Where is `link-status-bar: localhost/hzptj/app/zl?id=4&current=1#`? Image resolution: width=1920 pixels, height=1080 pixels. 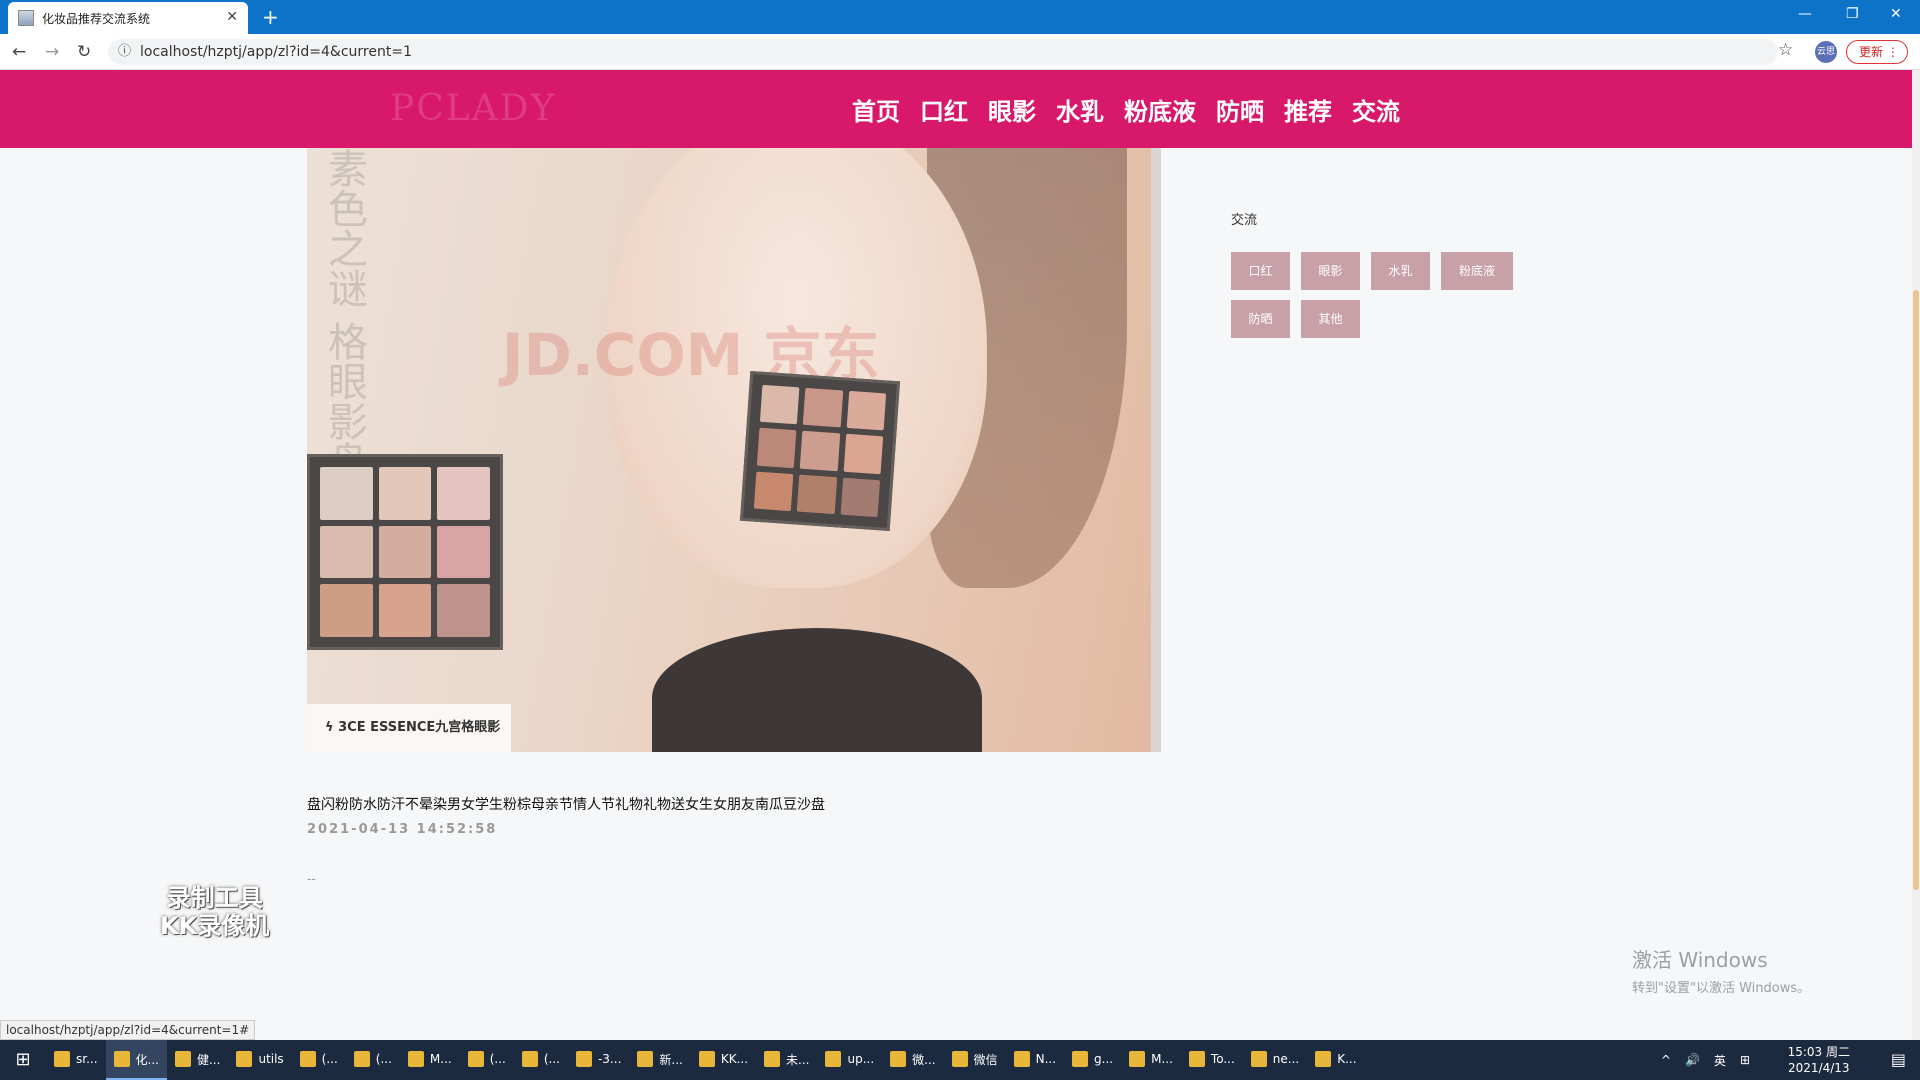
link-status-bar: localhost/hzptj/app/zl?id=4&current=1# is located at coordinates (128, 1030).